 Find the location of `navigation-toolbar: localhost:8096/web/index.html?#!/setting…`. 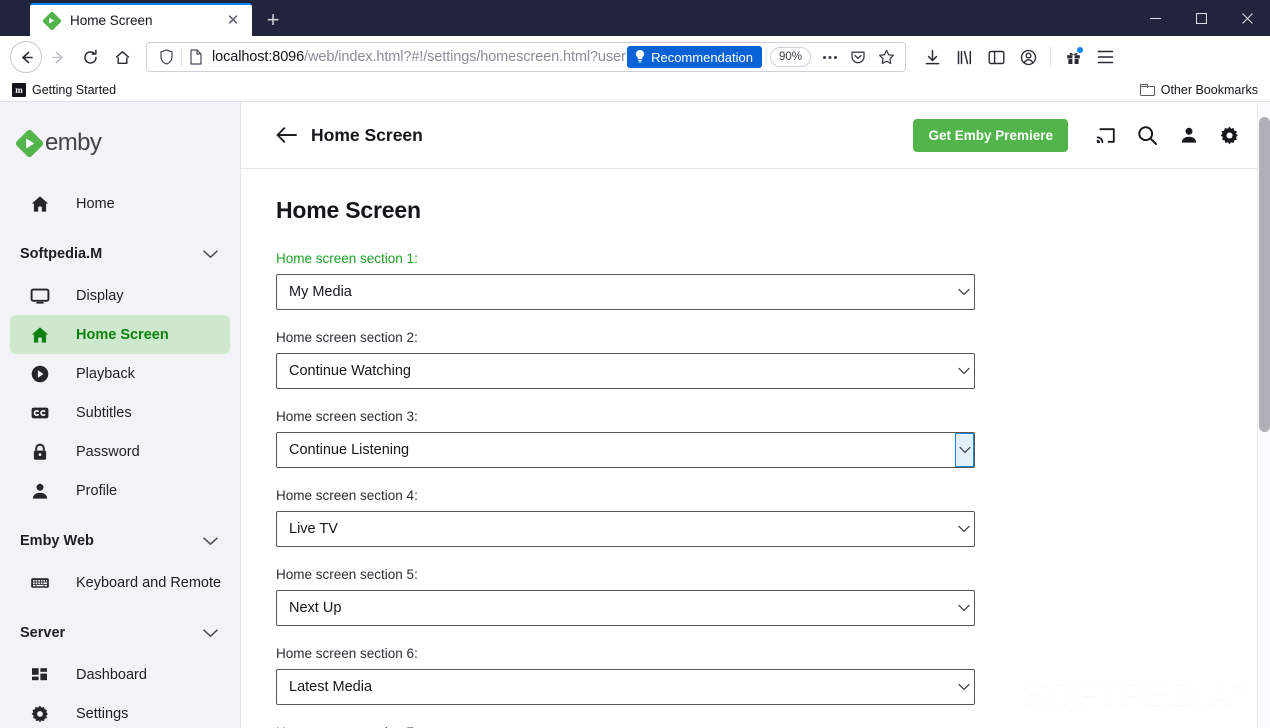

navigation-toolbar: localhost:8096/web/index.html?#!/setting… is located at coordinates (635, 57).